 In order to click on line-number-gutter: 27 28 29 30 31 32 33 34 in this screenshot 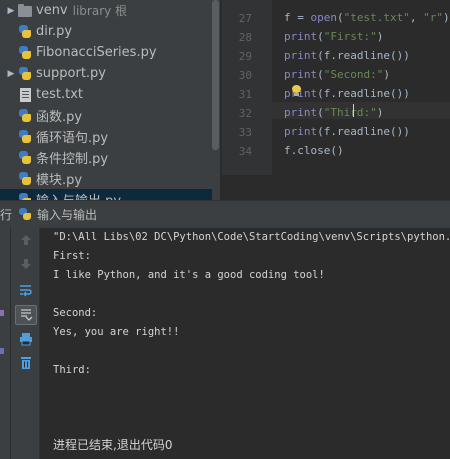, I will do `click(247, 87)`.